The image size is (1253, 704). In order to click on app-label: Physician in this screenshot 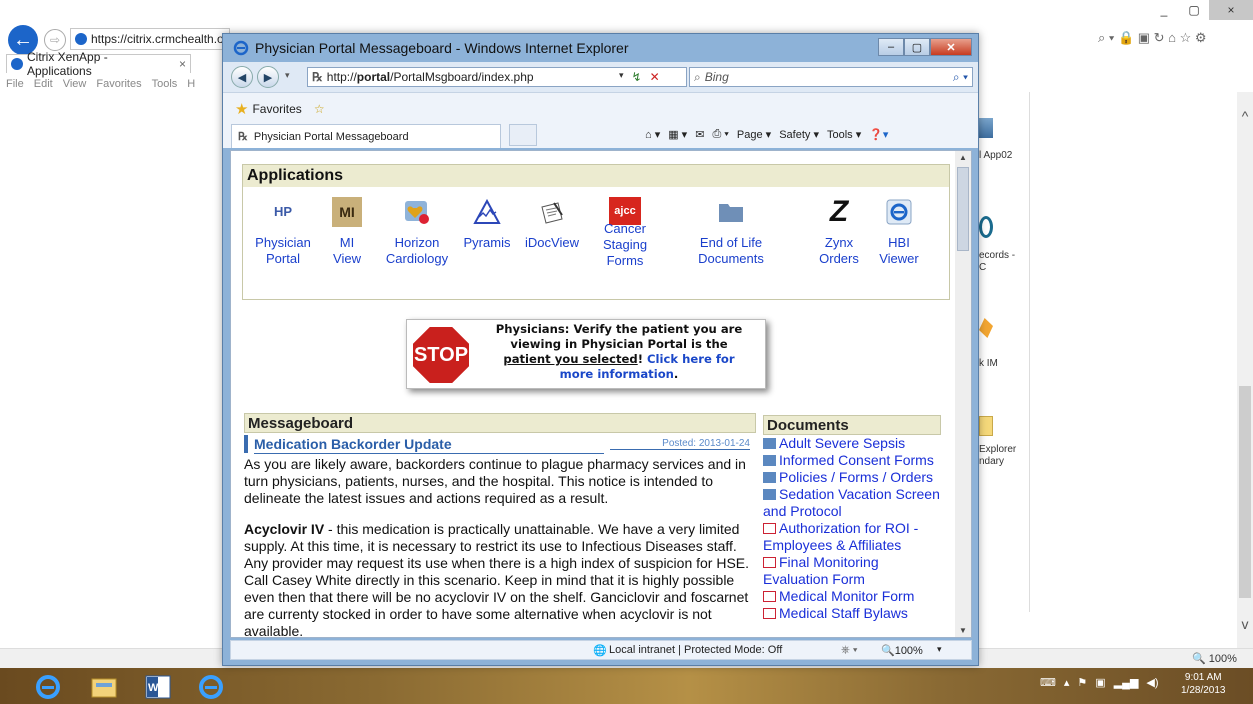, I will do `click(283, 242)`.